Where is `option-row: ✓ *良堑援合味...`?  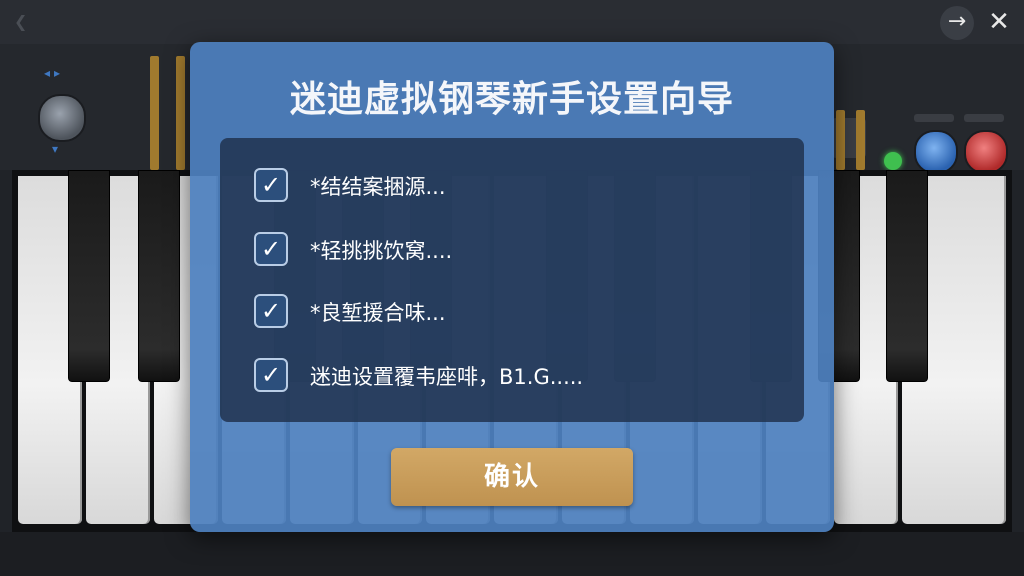 option-row: ✓ *良堑援合味... is located at coordinates (524, 314).